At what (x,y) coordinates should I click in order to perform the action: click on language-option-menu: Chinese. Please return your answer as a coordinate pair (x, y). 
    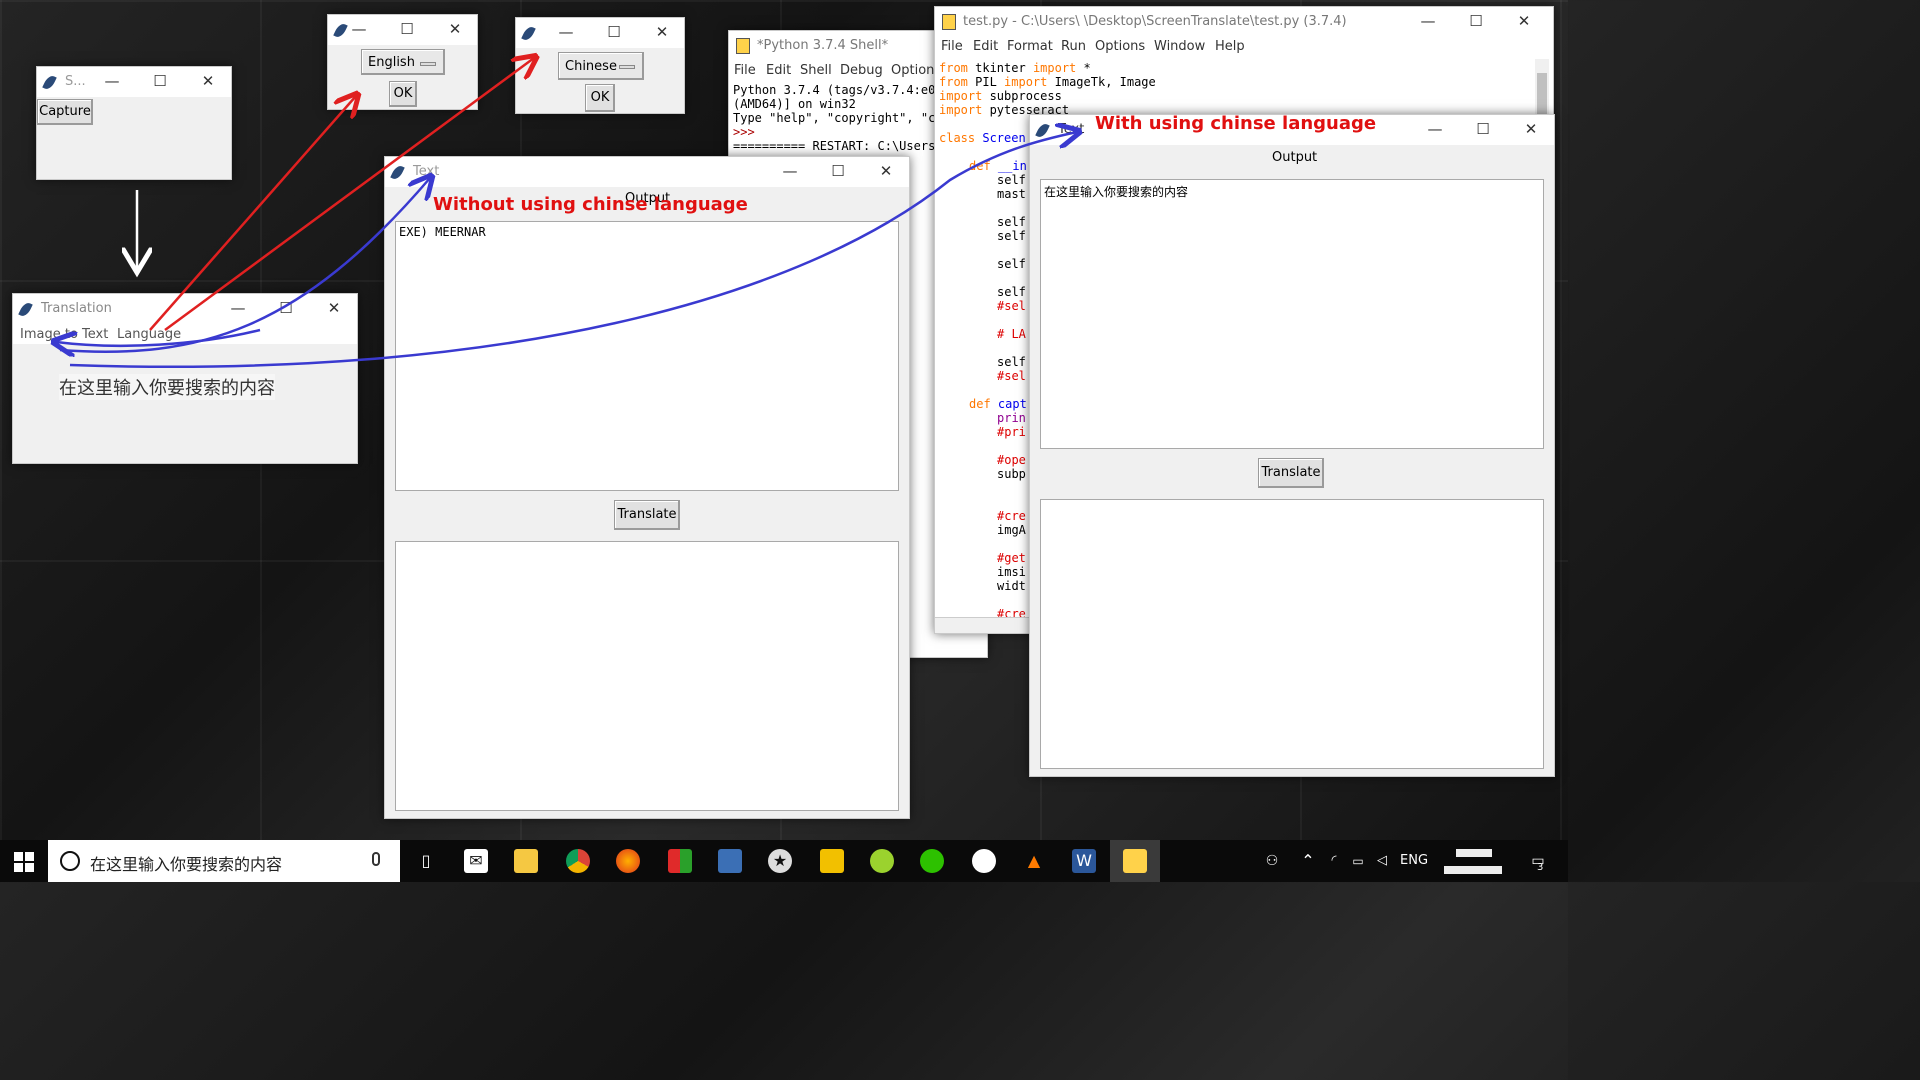
    Looking at the image, I should click on (601, 66).